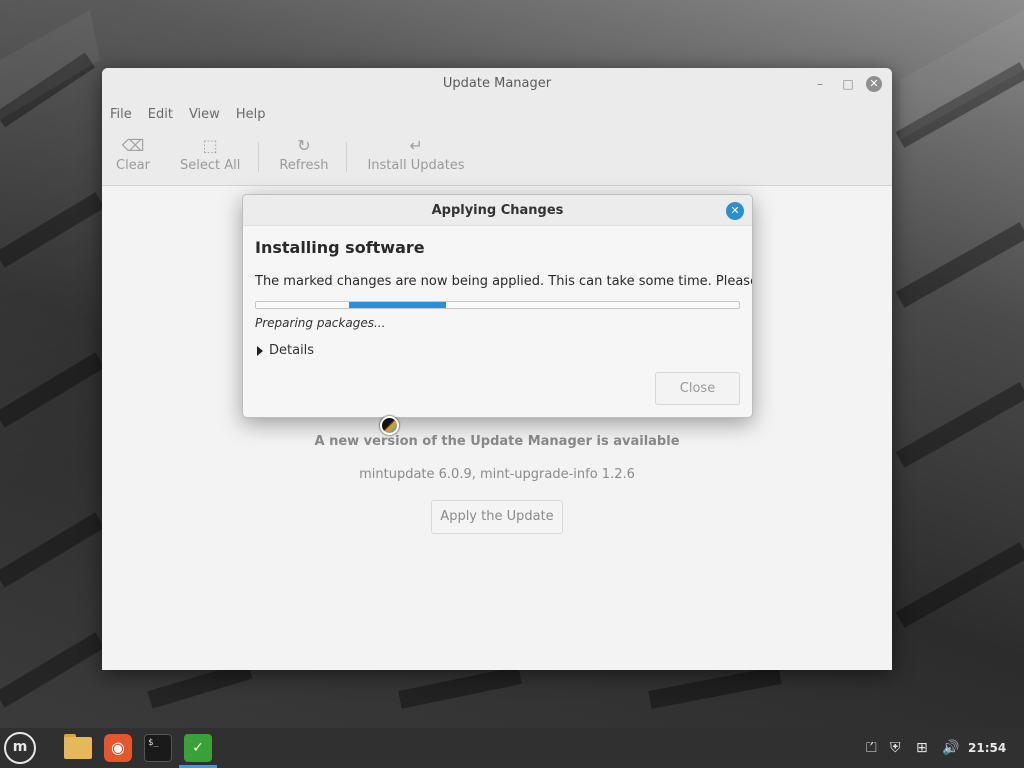 The height and width of the screenshot is (768, 1024). What do you see at coordinates (292, 350) in the screenshot?
I see `details-label: Details` at bounding box center [292, 350].